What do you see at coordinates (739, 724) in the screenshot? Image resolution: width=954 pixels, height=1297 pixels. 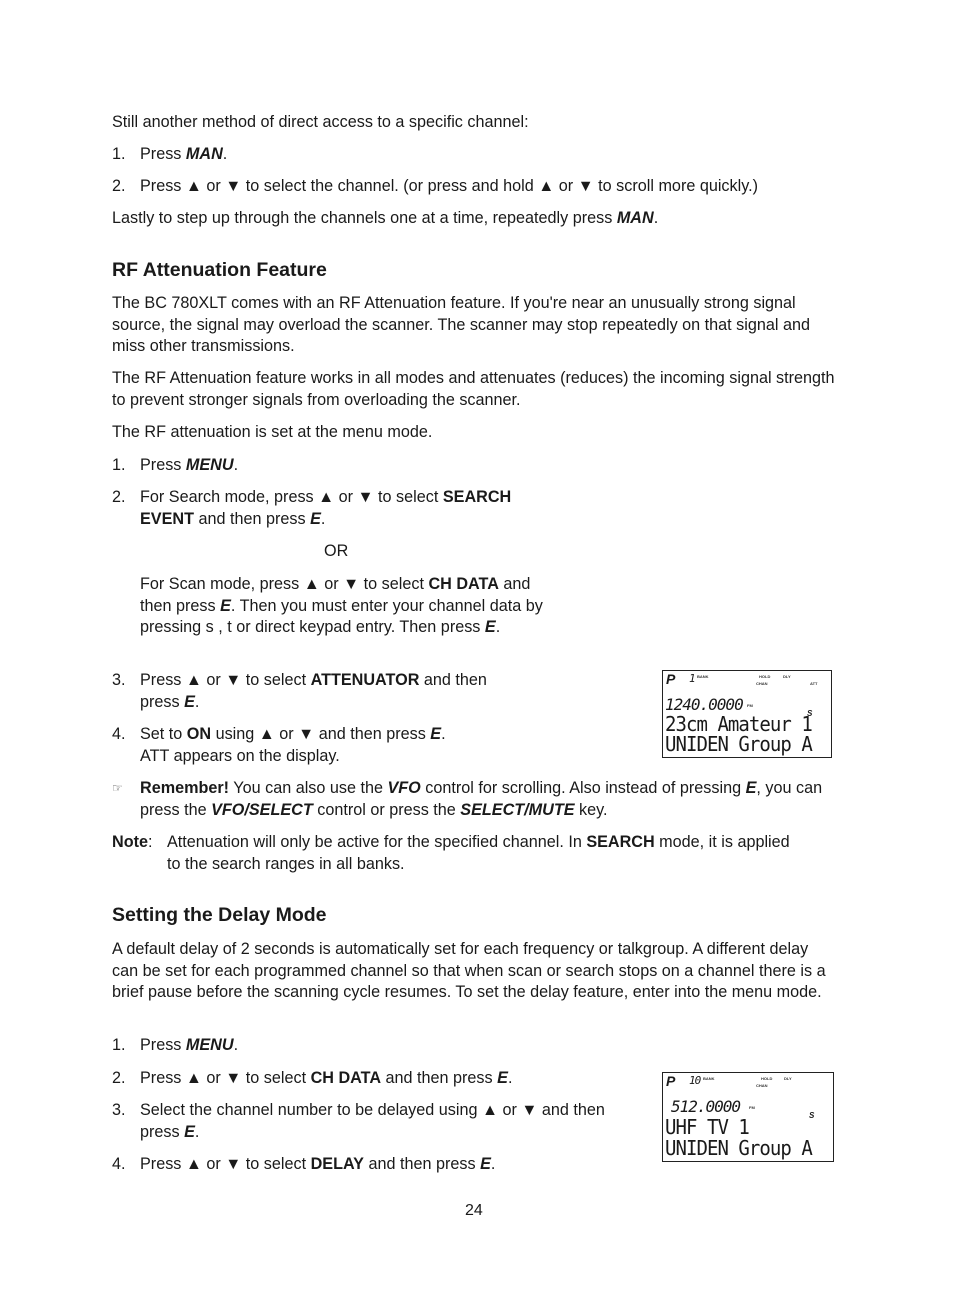 I see `lcd-line-1: 23cm Amateur 1` at bounding box center [739, 724].